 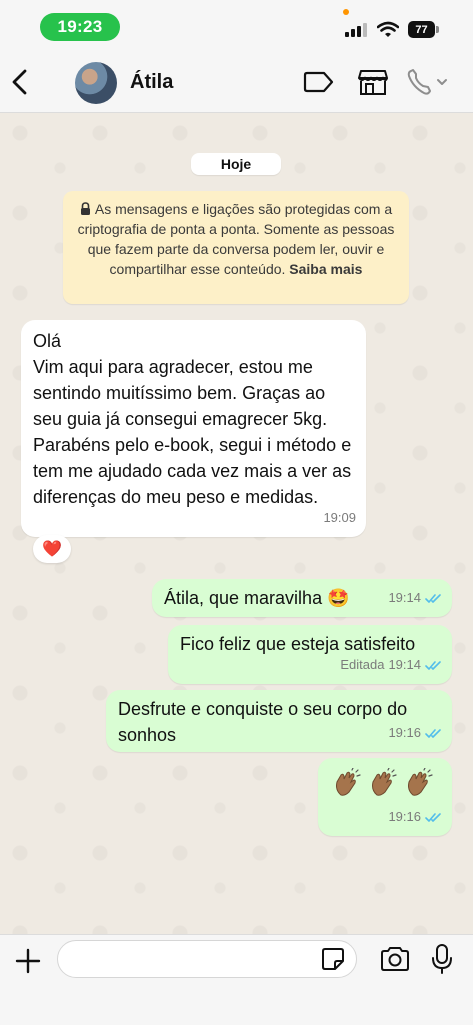 What do you see at coordinates (395, 959) in the screenshot?
I see `camera-icon` at bounding box center [395, 959].